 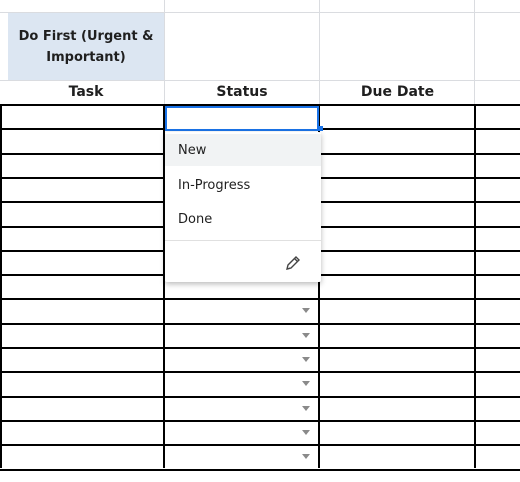 What do you see at coordinates (243, 150) in the screenshot?
I see `dropdown-option-new: New` at bounding box center [243, 150].